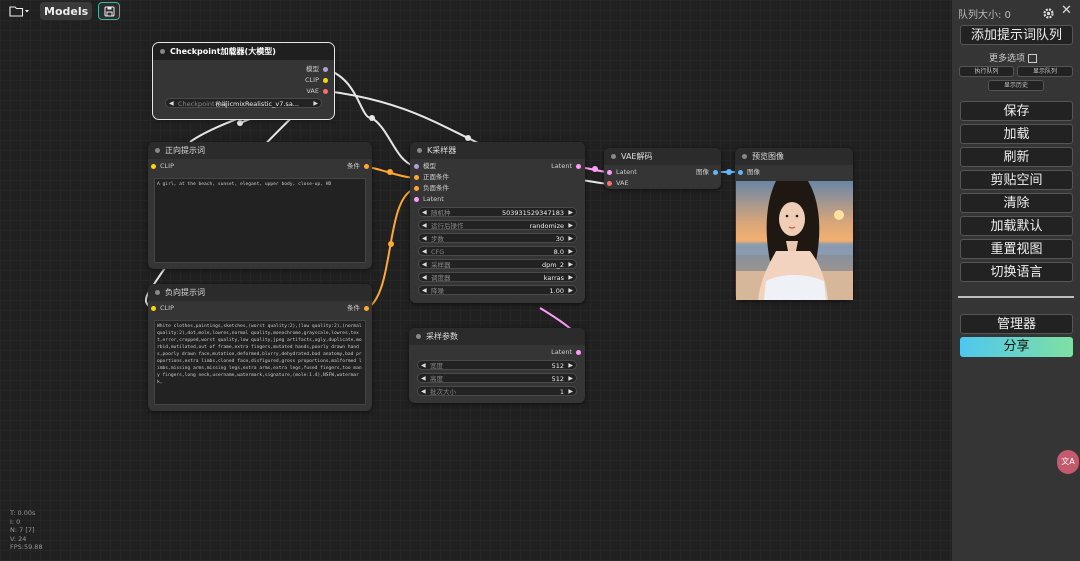 The image size is (1080, 561). I want to click on input-model: 模型, so click(425, 166).